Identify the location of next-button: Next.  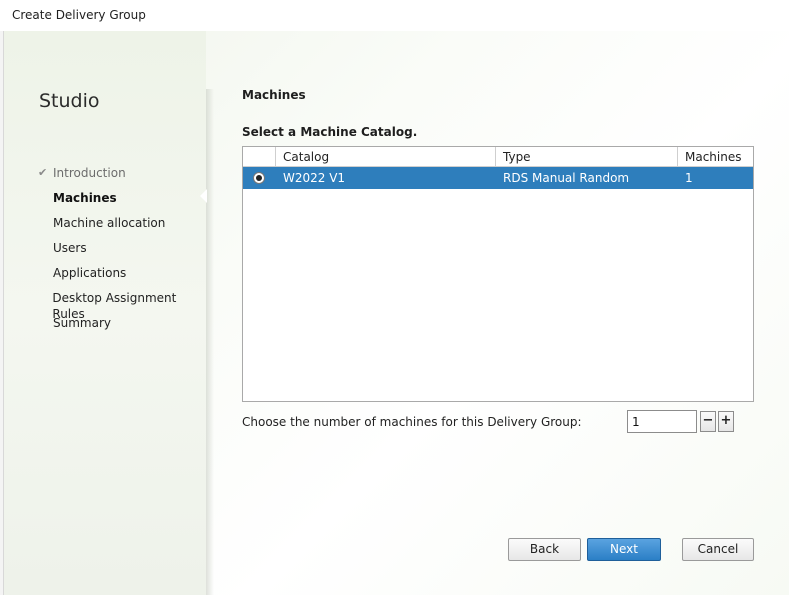
(624, 549).